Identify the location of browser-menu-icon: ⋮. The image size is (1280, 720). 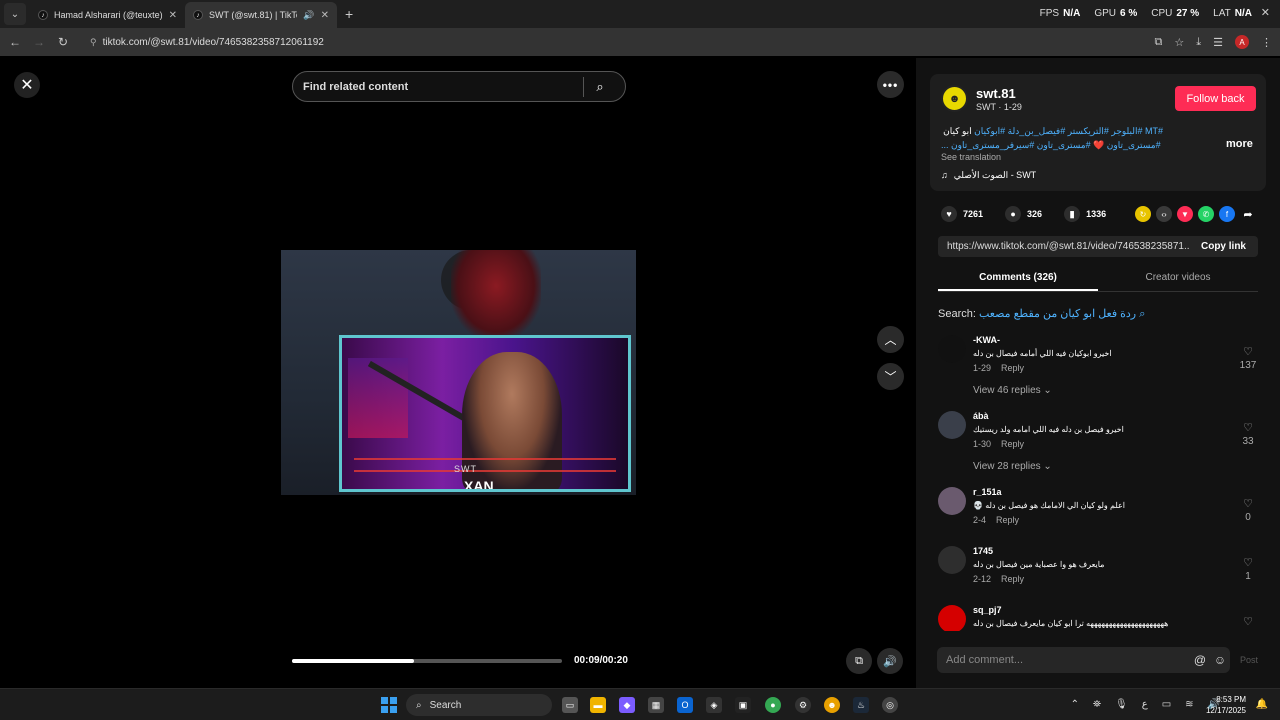
(1266, 42).